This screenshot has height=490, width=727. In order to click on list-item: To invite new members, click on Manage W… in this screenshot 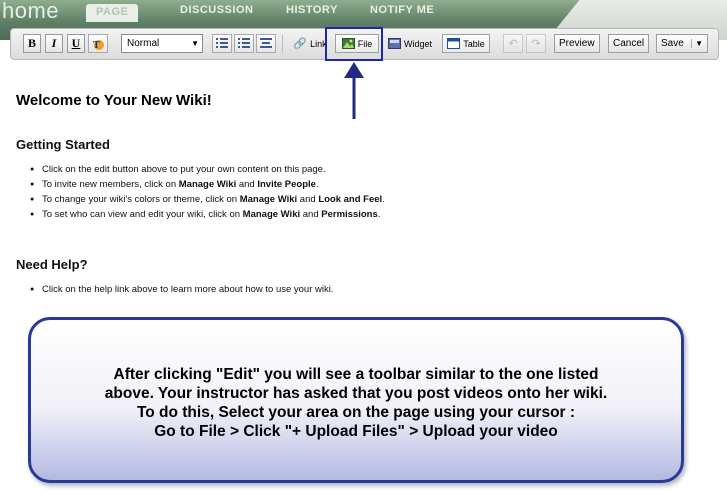, I will do `click(207, 184)`.